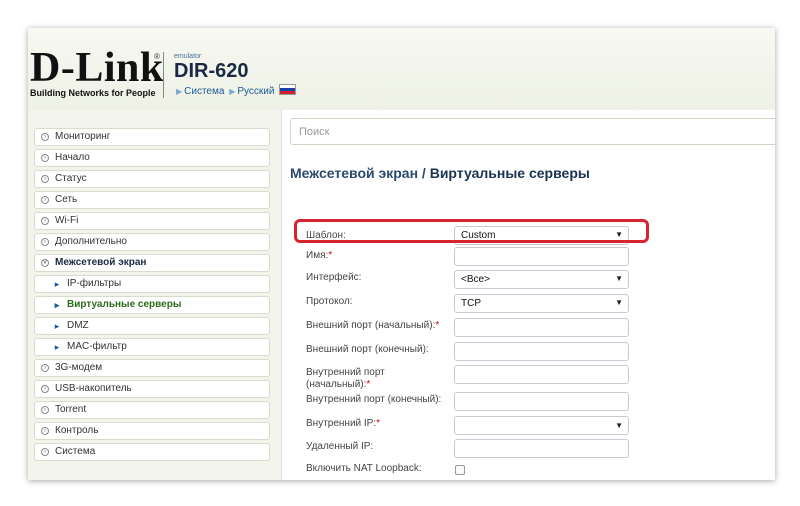 This screenshot has width=800, height=506. What do you see at coordinates (334, 277) in the screenshot?
I see `interface-label: Интерфейс:` at bounding box center [334, 277].